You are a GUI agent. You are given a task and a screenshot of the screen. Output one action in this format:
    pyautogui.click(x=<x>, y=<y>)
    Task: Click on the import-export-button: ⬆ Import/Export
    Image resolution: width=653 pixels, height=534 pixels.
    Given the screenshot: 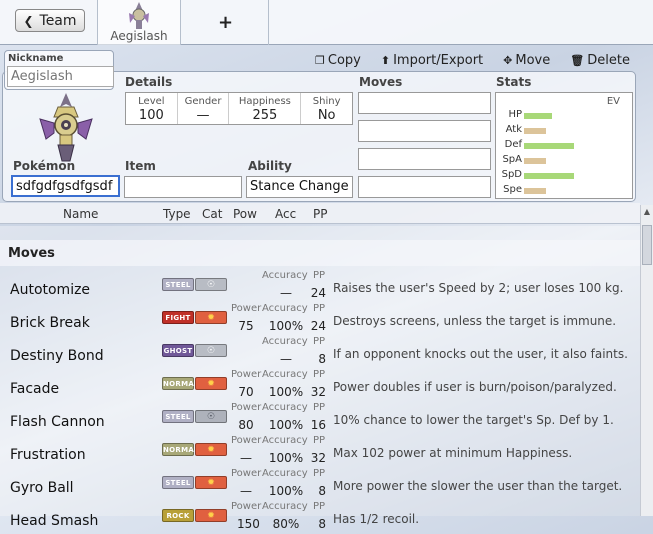 What is the action you would take?
    pyautogui.click(x=432, y=60)
    